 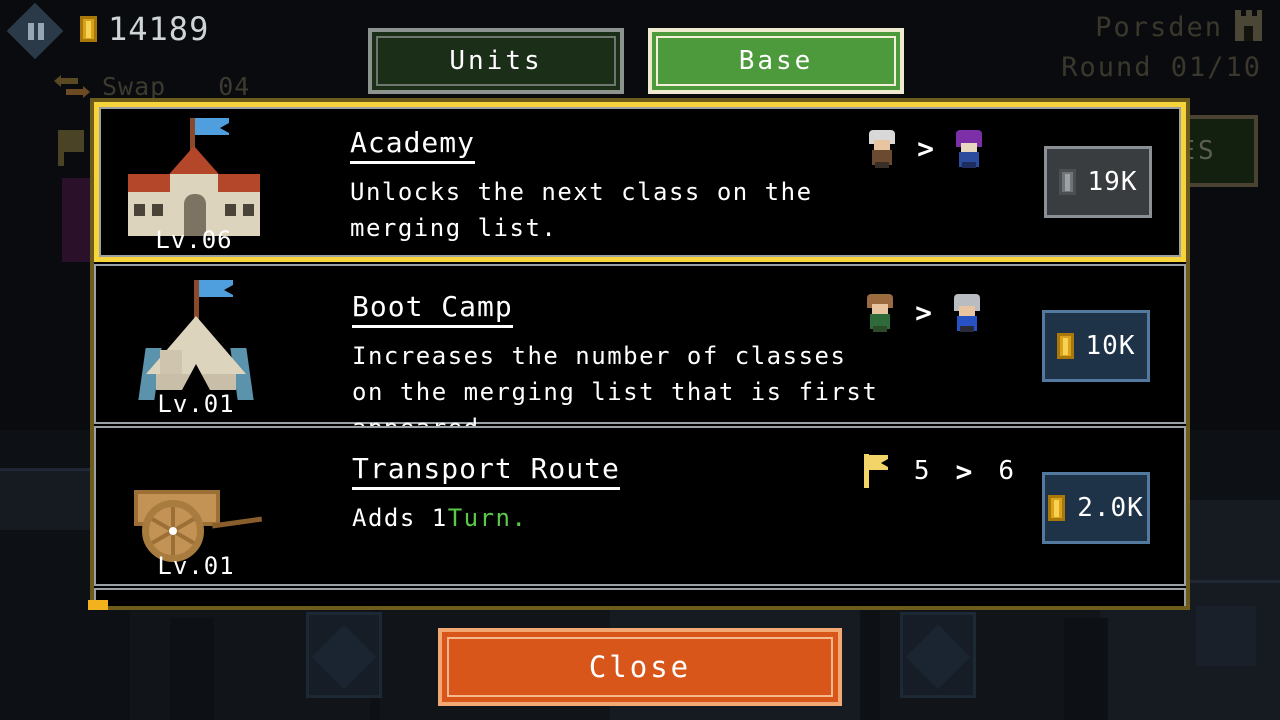 I want to click on pause-button, so click(x=35, y=31).